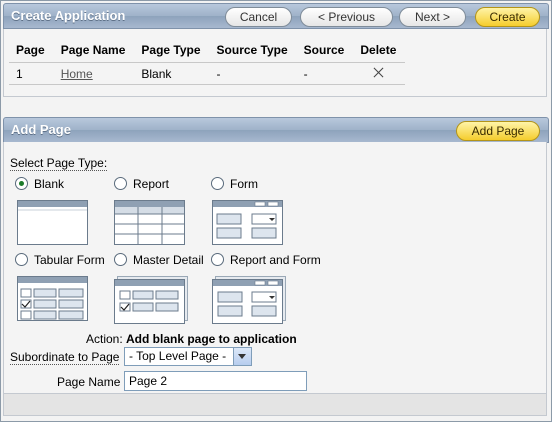  Describe the element at coordinates (498, 131) in the screenshot. I see `add-page-button: Add Page` at that location.